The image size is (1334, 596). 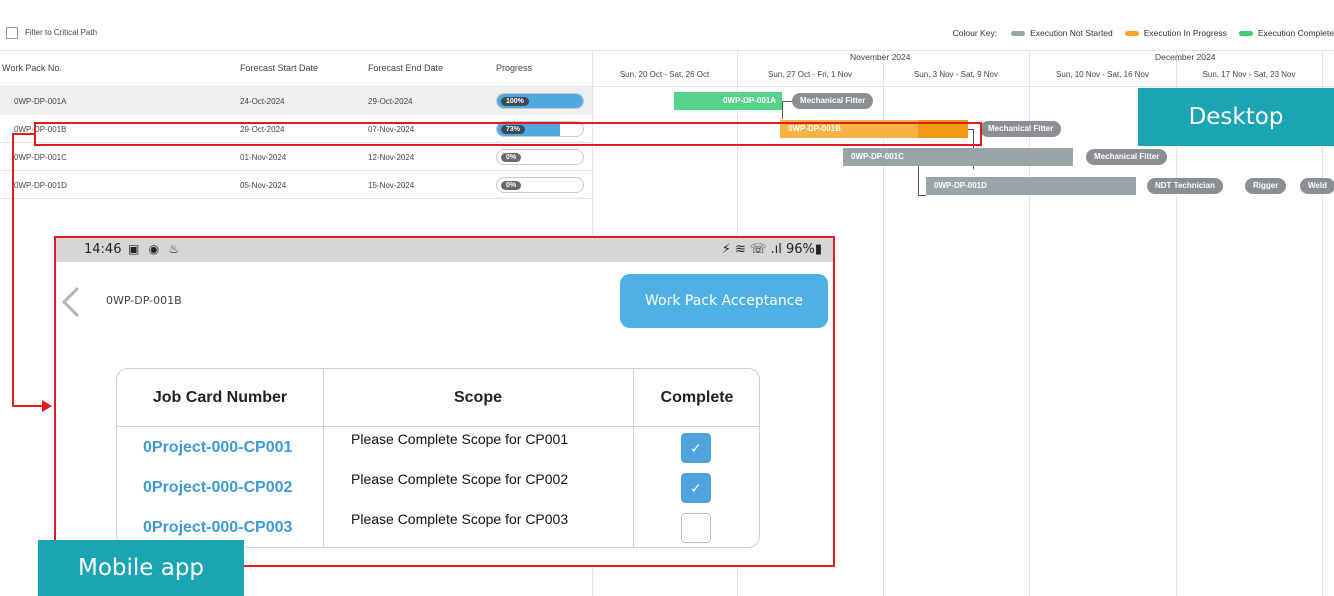 I want to click on arrow-icon, so click(x=47, y=406).